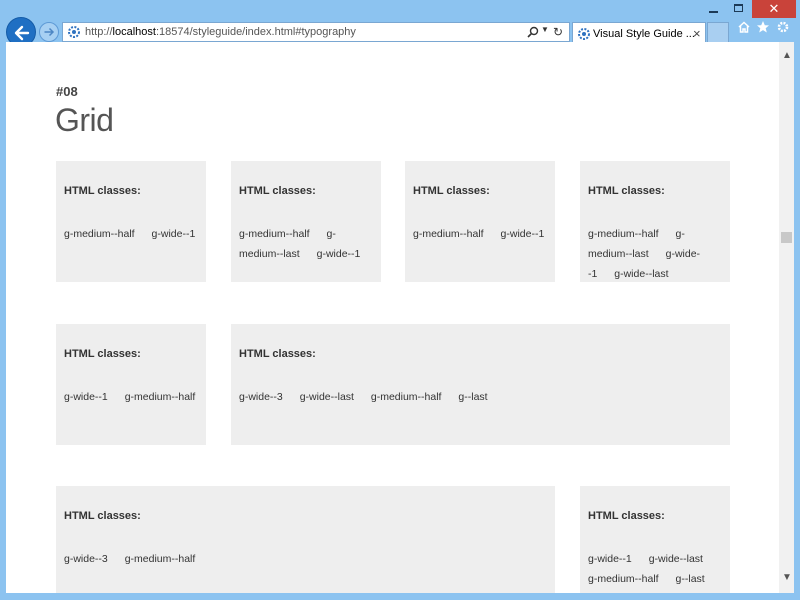  Describe the element at coordinates (738, 8) in the screenshot. I see `maximize-icon` at that location.